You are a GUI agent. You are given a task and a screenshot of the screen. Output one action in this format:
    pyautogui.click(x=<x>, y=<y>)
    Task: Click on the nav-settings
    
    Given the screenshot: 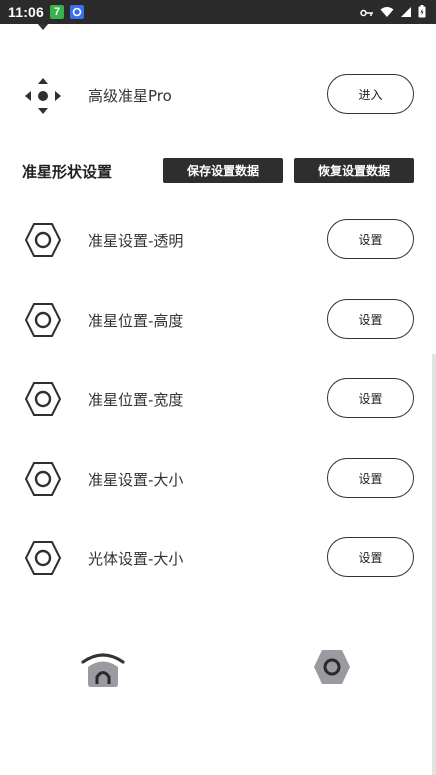 What is the action you would take?
    pyautogui.click(x=332, y=669)
    